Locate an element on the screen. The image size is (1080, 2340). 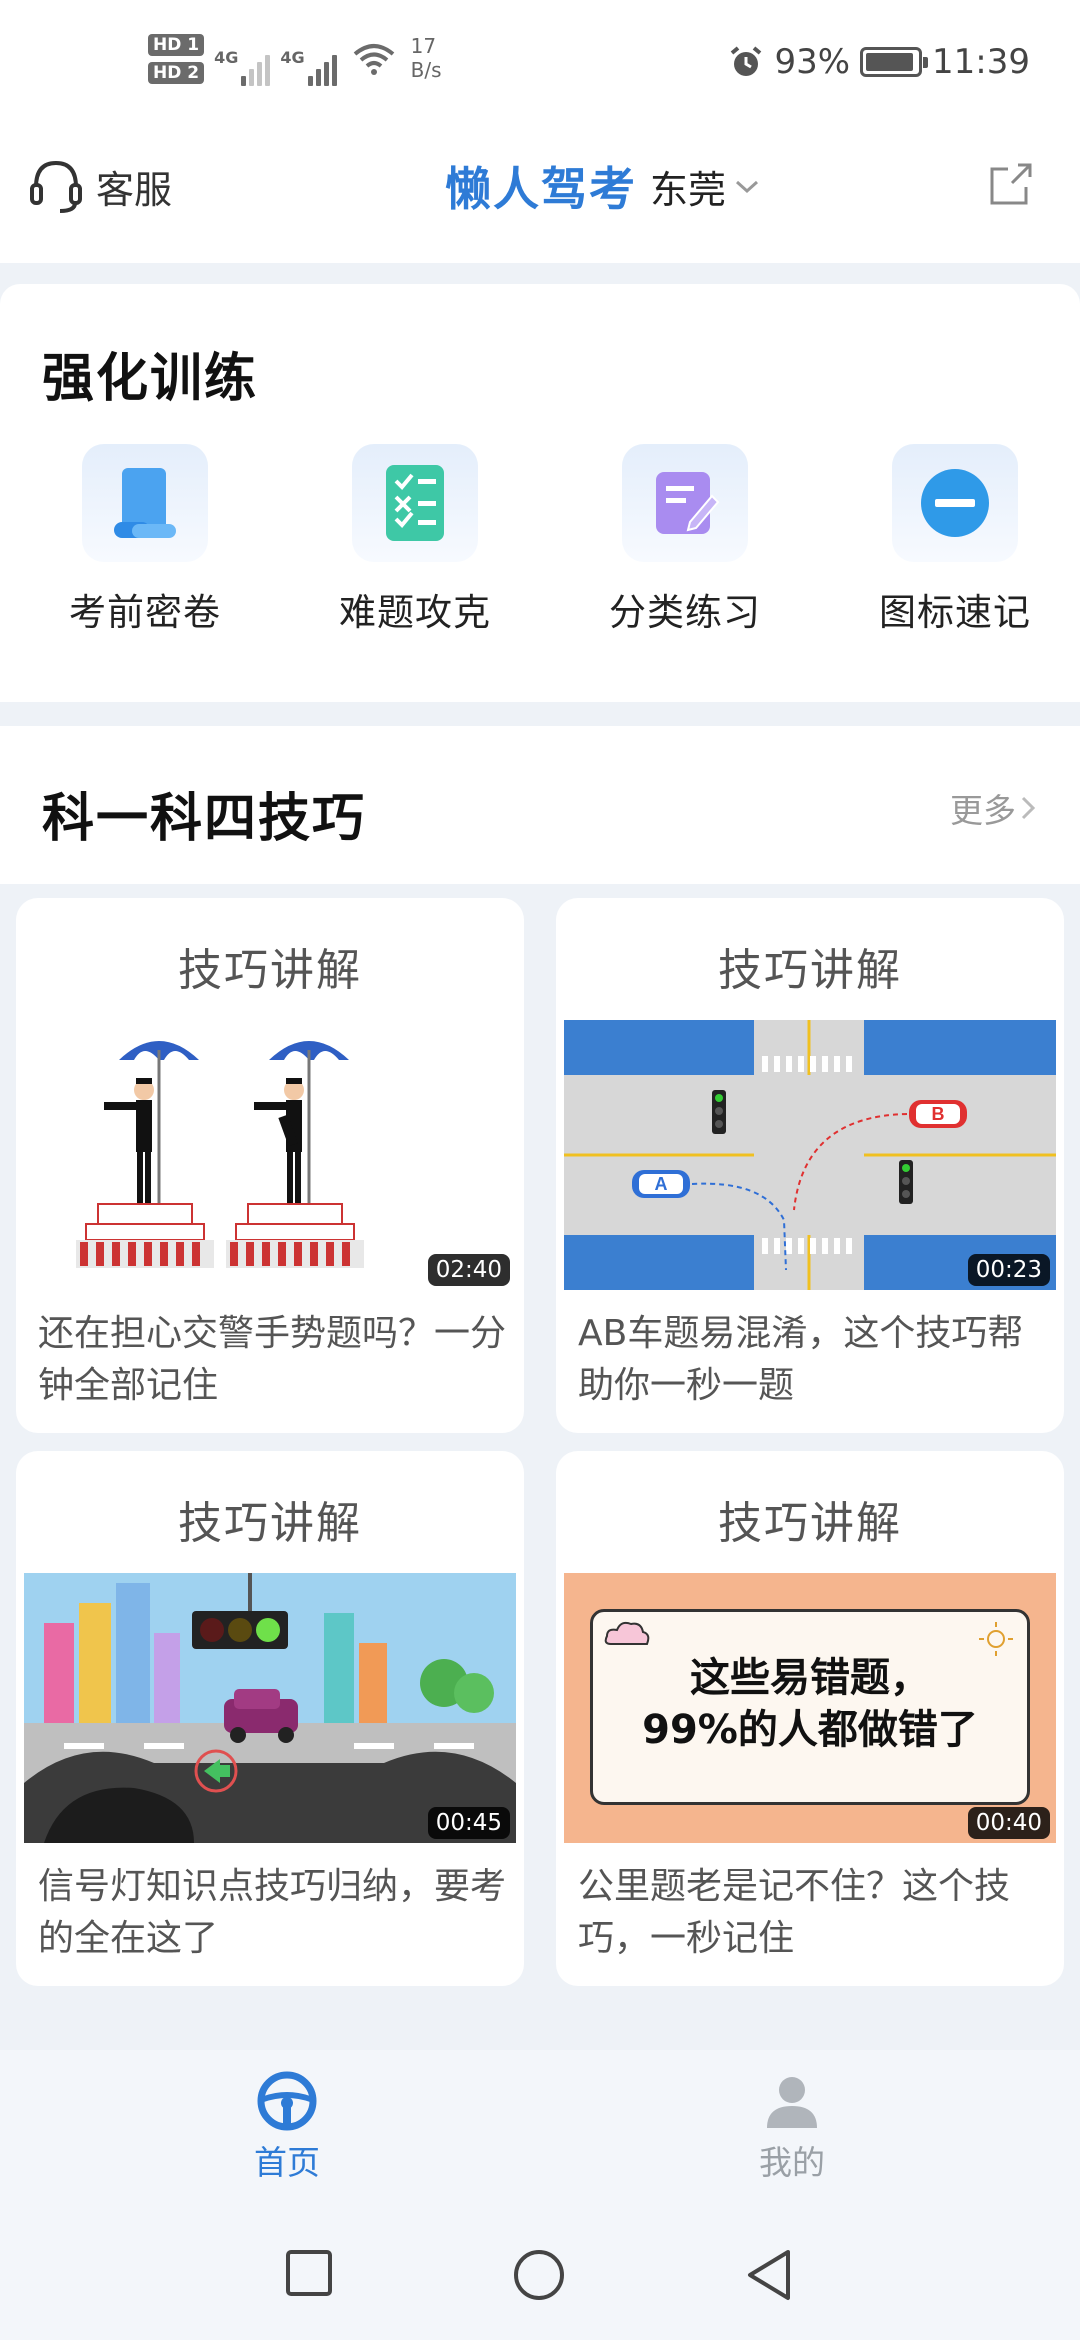
clock: 11:39 is located at coordinates (981, 62).